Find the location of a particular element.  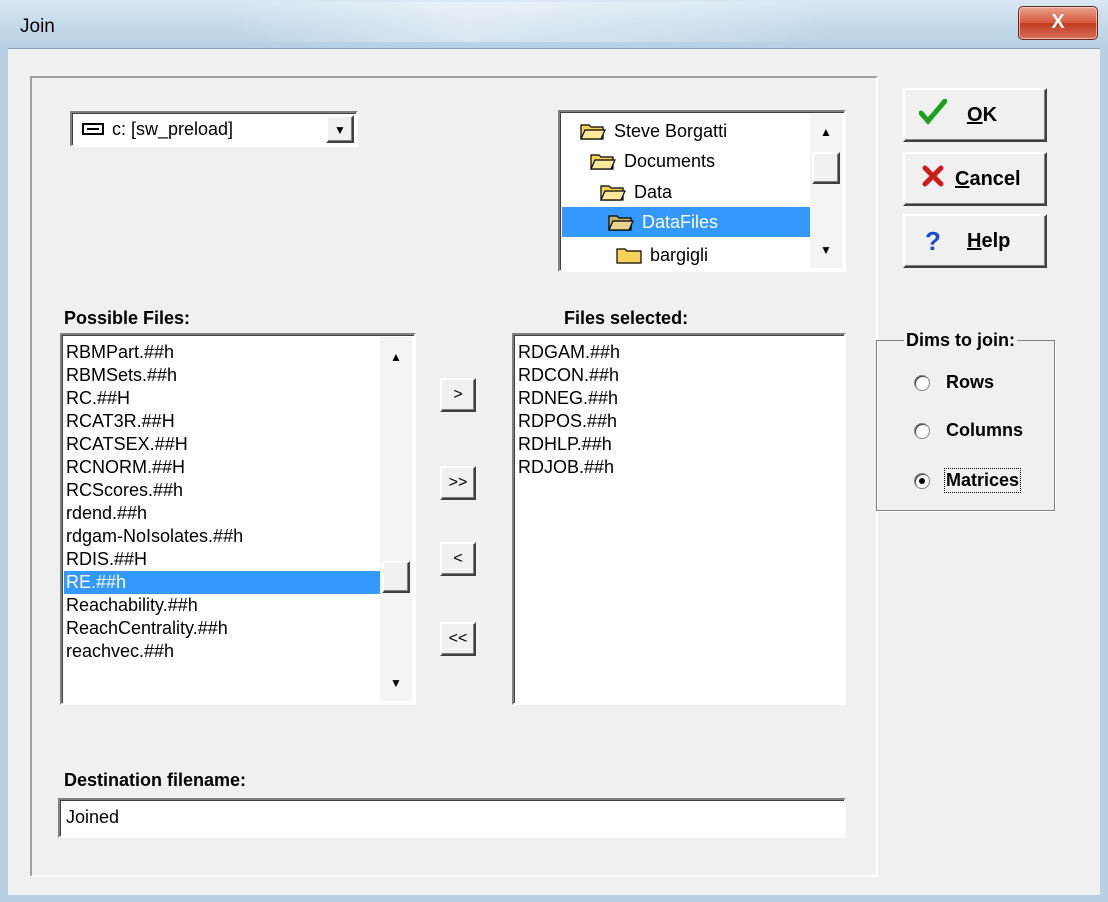

list-item: rdend.##h is located at coordinates (106, 513).